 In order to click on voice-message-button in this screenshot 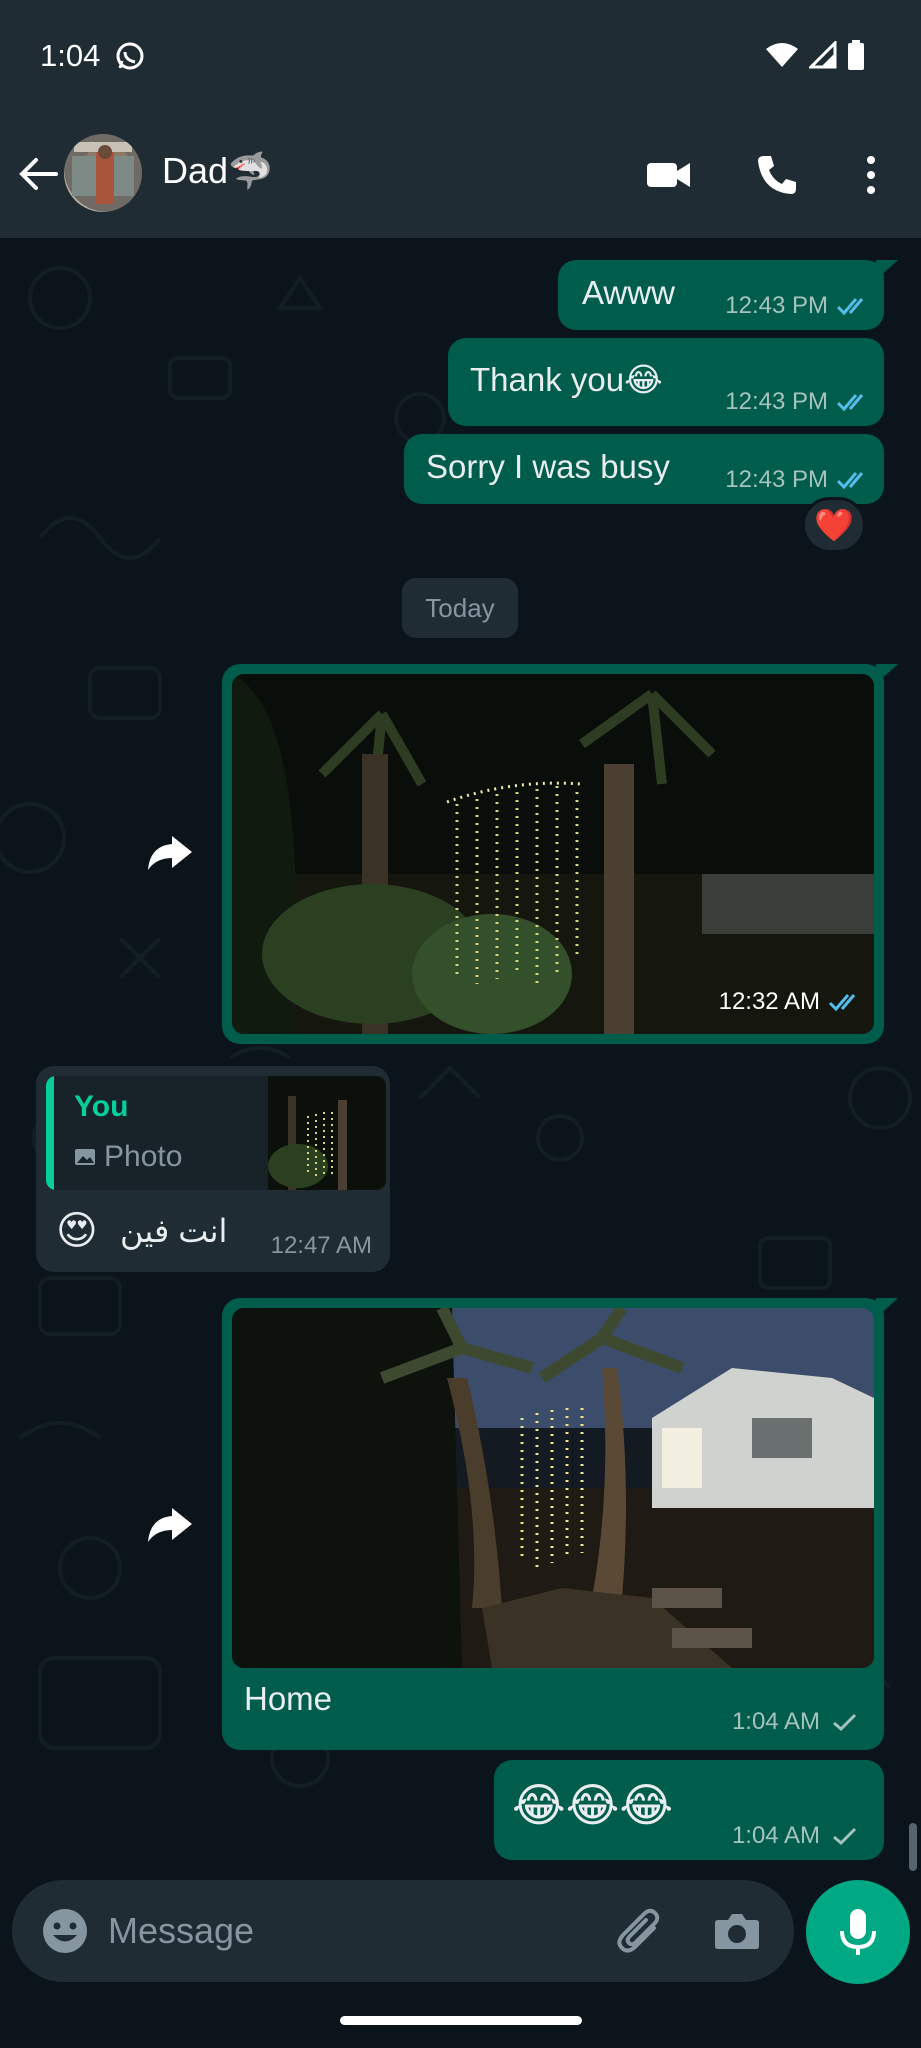, I will do `click(858, 1932)`.